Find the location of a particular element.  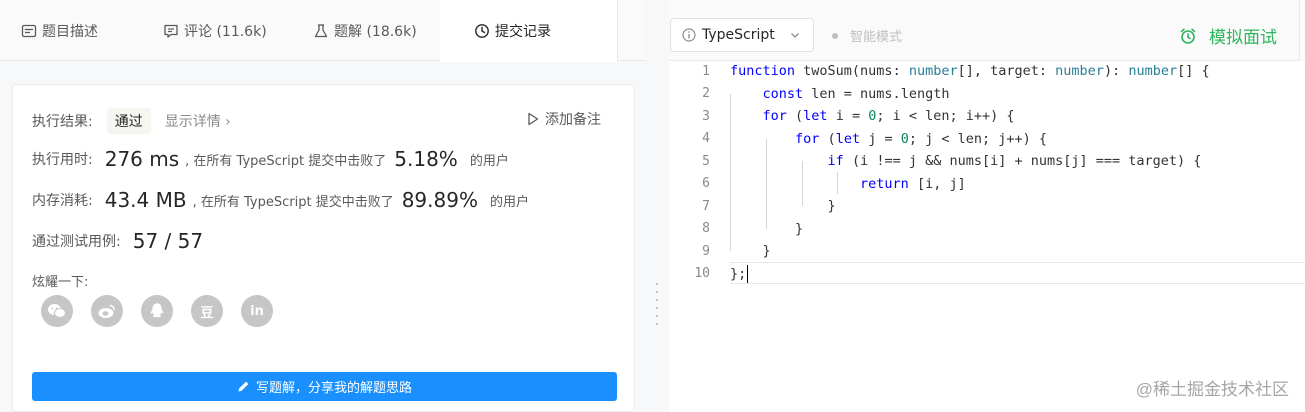

code-line: 4 for (let j = 0; j < len; j++) { is located at coordinates (987, 139).